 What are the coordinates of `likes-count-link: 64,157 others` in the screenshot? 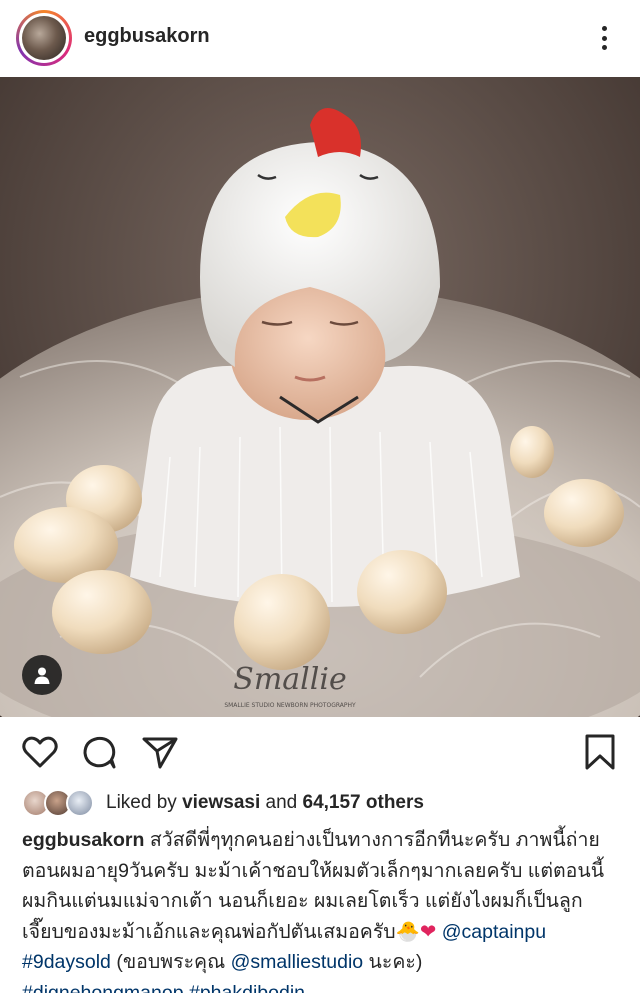 It's located at (363, 802).